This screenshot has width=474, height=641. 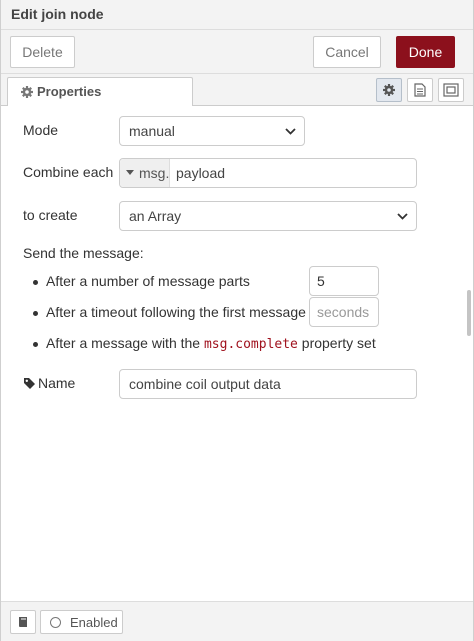 I want to click on node-help-button, so click(x=23, y=622).